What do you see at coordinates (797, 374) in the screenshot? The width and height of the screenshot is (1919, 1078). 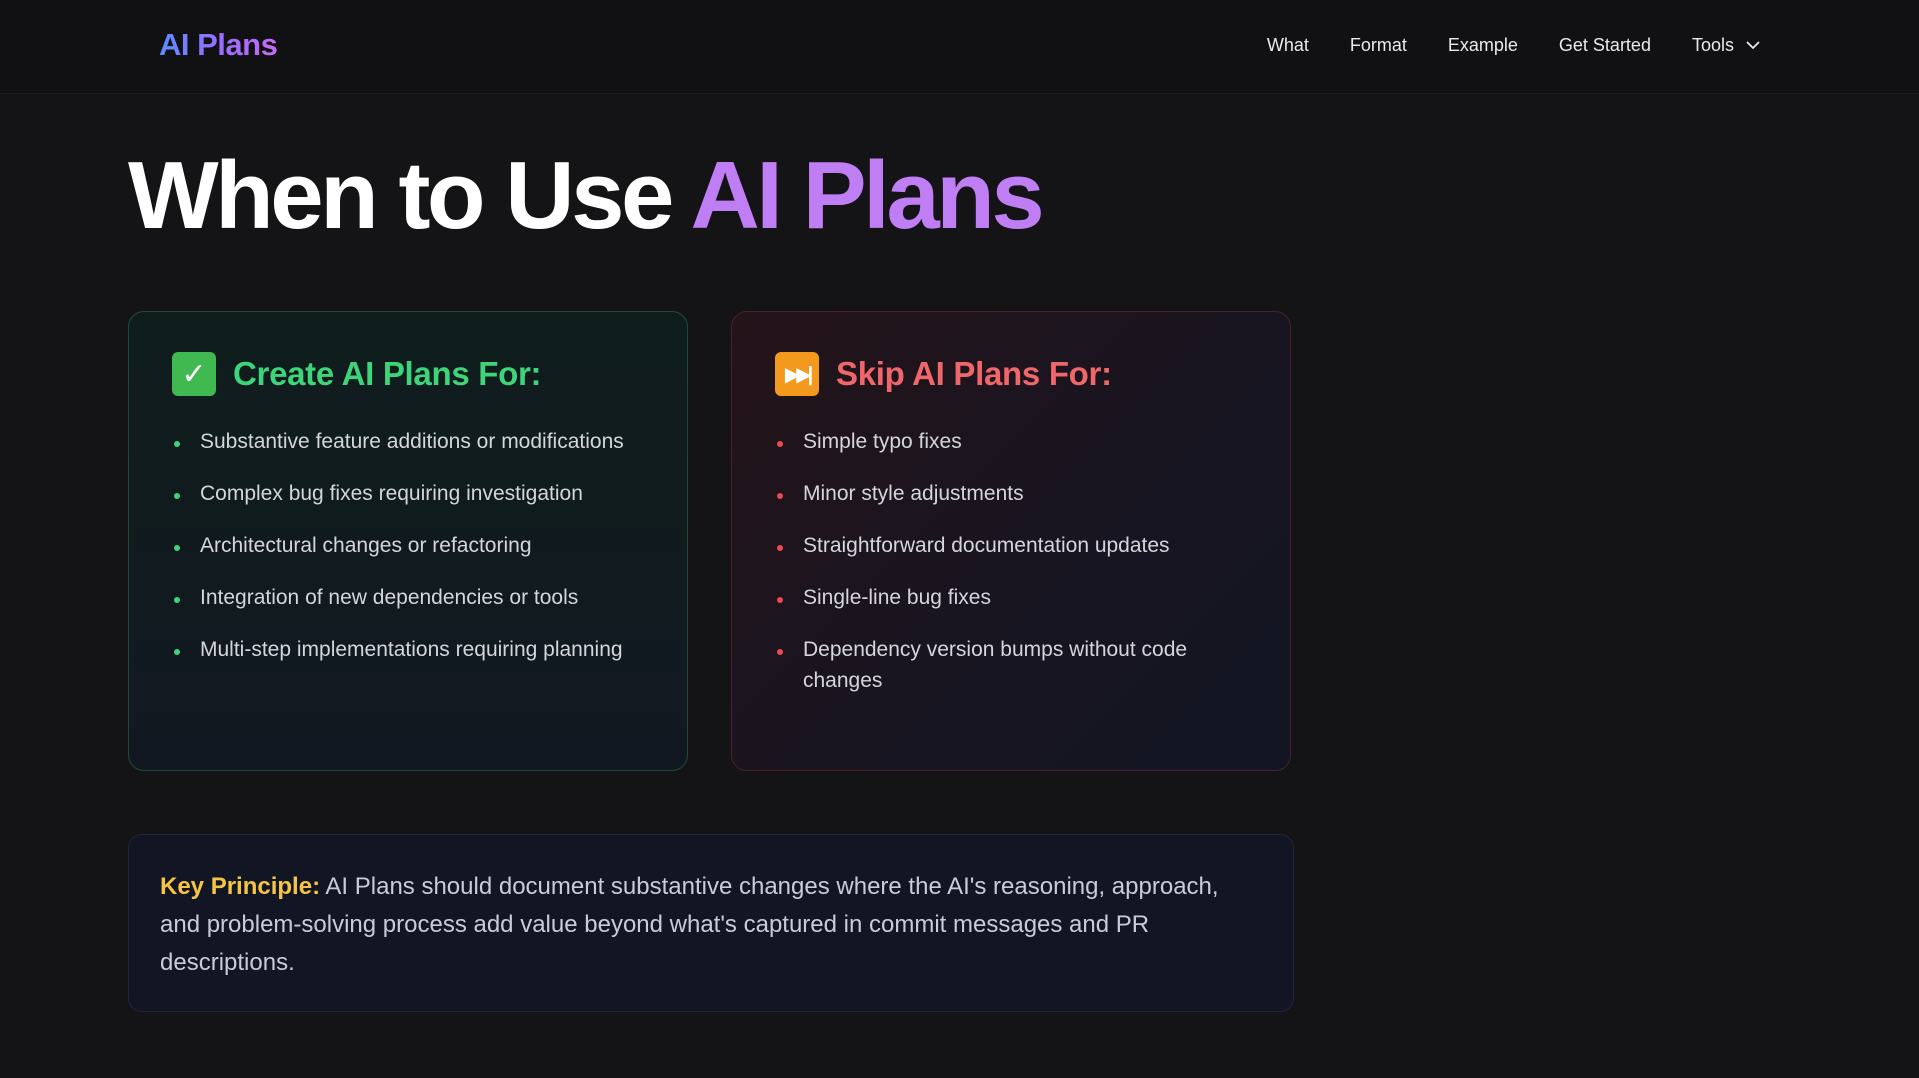 I see `fast-forward-icon: ▶▶|` at bounding box center [797, 374].